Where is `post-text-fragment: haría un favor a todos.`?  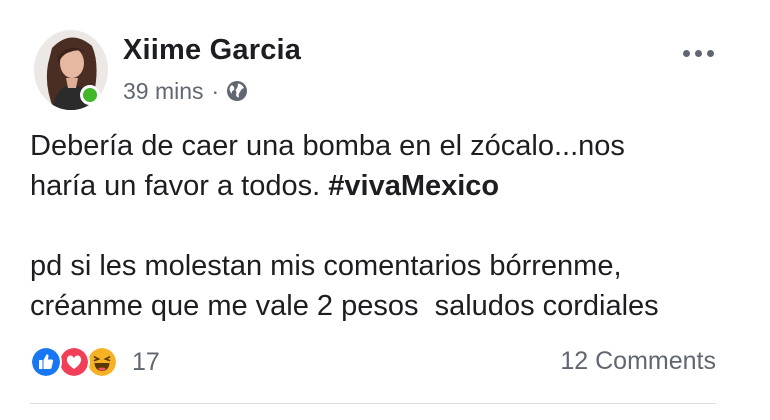
post-text-fragment: haría un favor a todos. is located at coordinates (179, 186).